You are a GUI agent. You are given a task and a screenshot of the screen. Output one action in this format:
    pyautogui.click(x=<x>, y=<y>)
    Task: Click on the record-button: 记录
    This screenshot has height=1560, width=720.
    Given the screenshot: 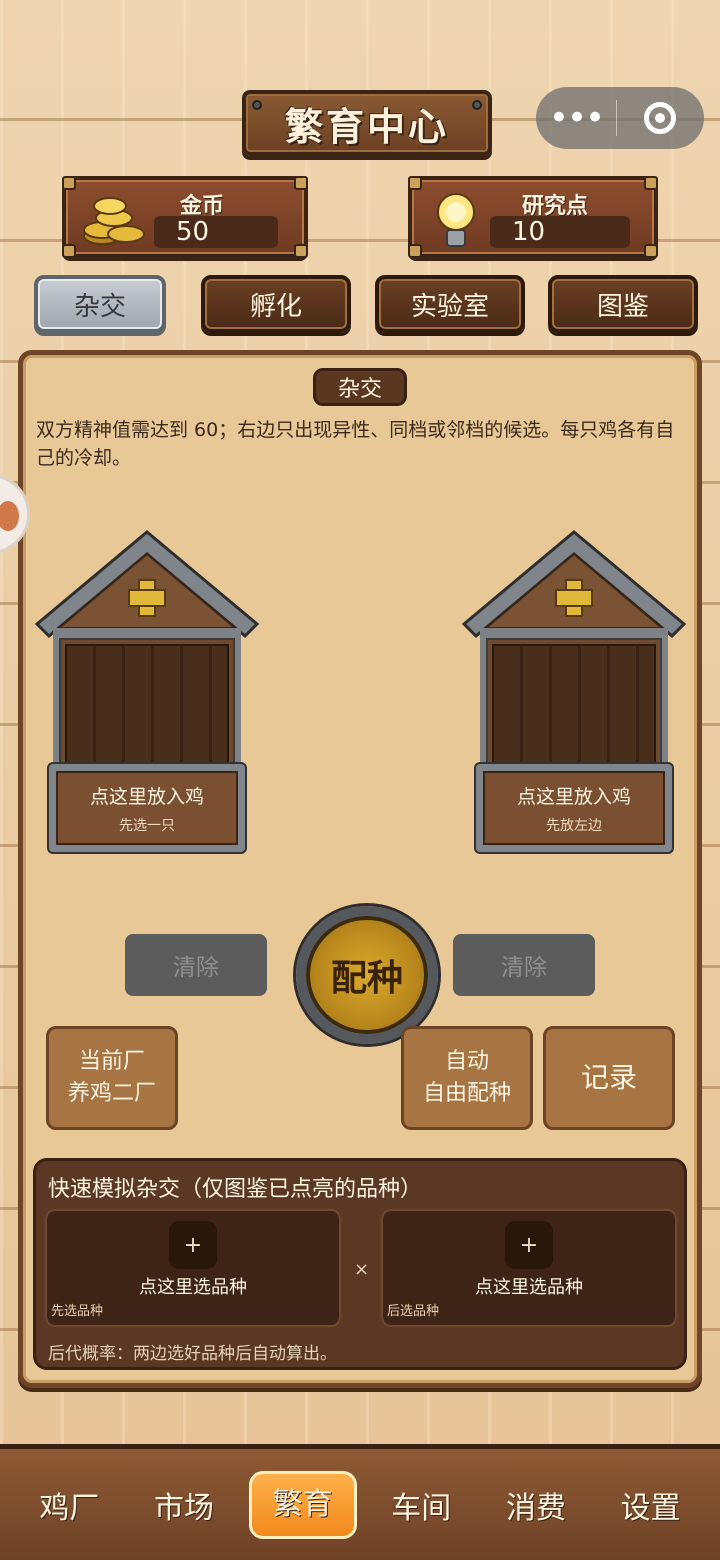 What is the action you would take?
    pyautogui.click(x=609, y=1078)
    